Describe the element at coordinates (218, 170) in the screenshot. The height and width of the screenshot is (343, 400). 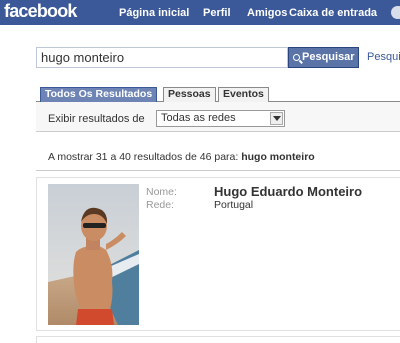
I see `results-divider` at that location.